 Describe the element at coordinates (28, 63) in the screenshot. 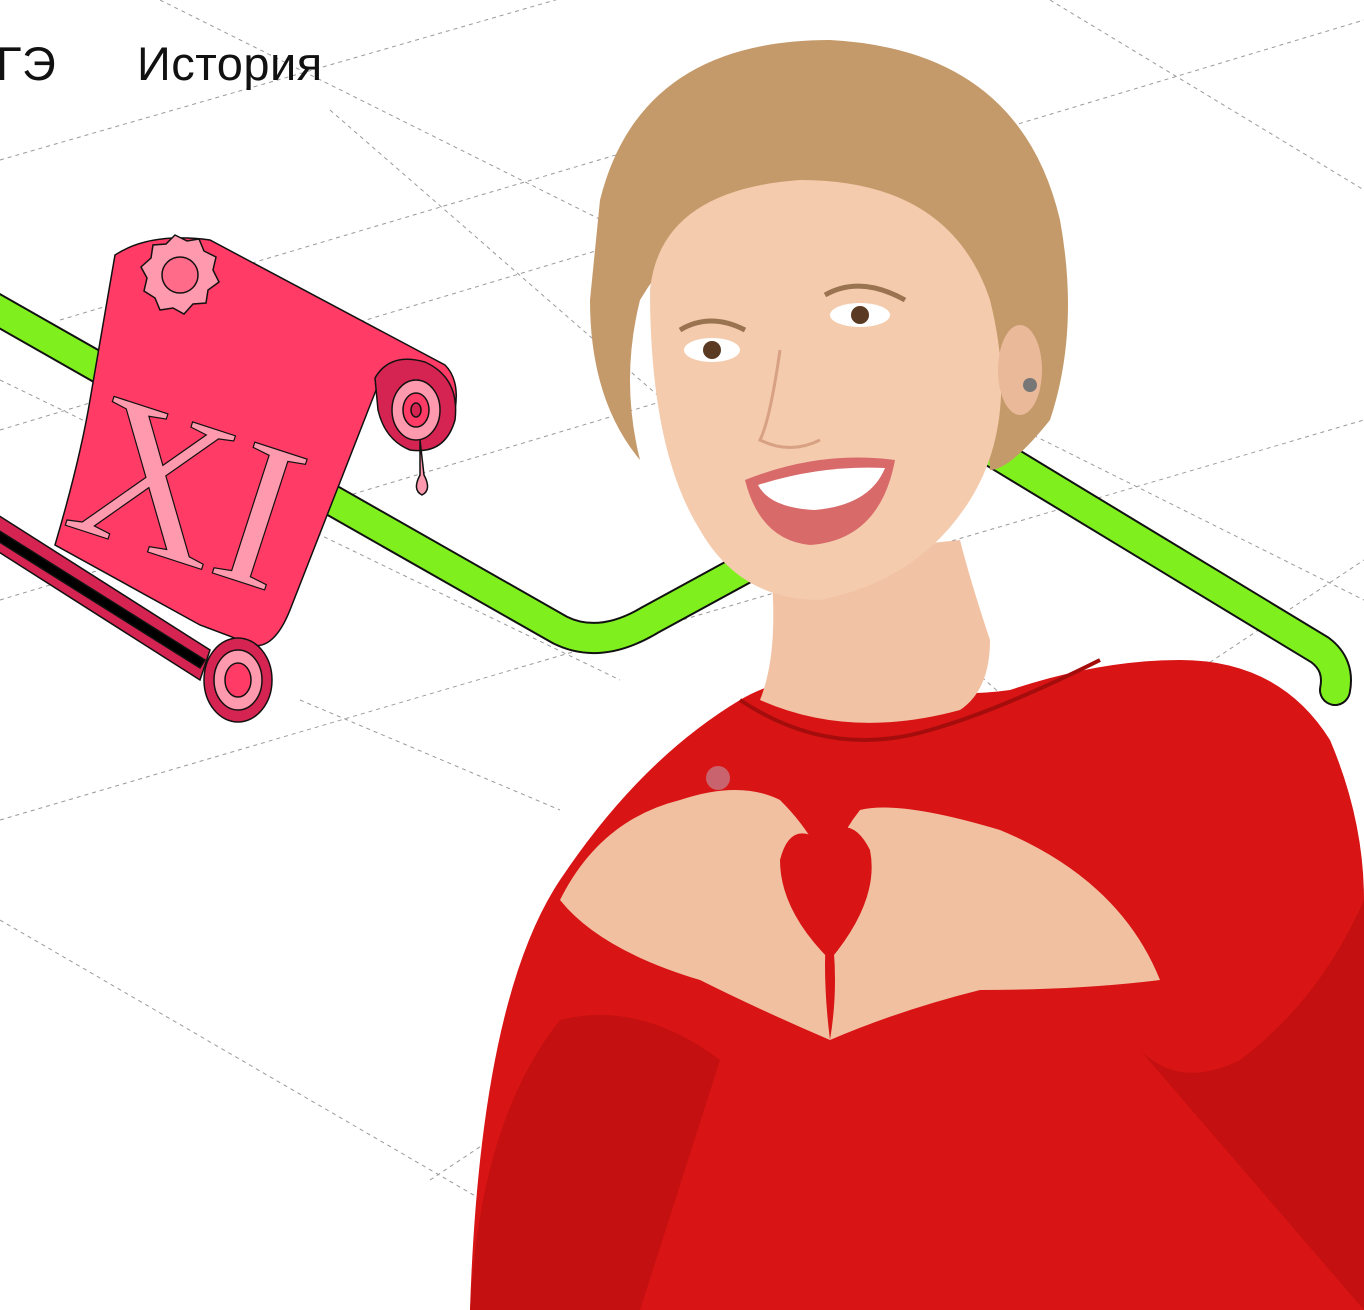

I see `nav-item-partial: ГЭ` at that location.